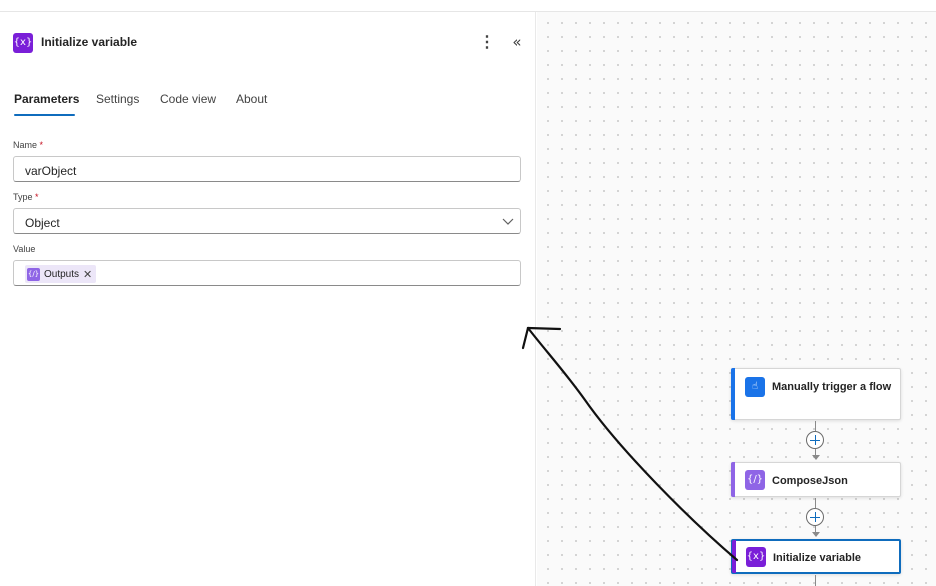 The width and height of the screenshot is (936, 586). What do you see at coordinates (816, 394) in the screenshot?
I see `flow-node-manual-trigger: ☝ Manually trigger a flow` at bounding box center [816, 394].